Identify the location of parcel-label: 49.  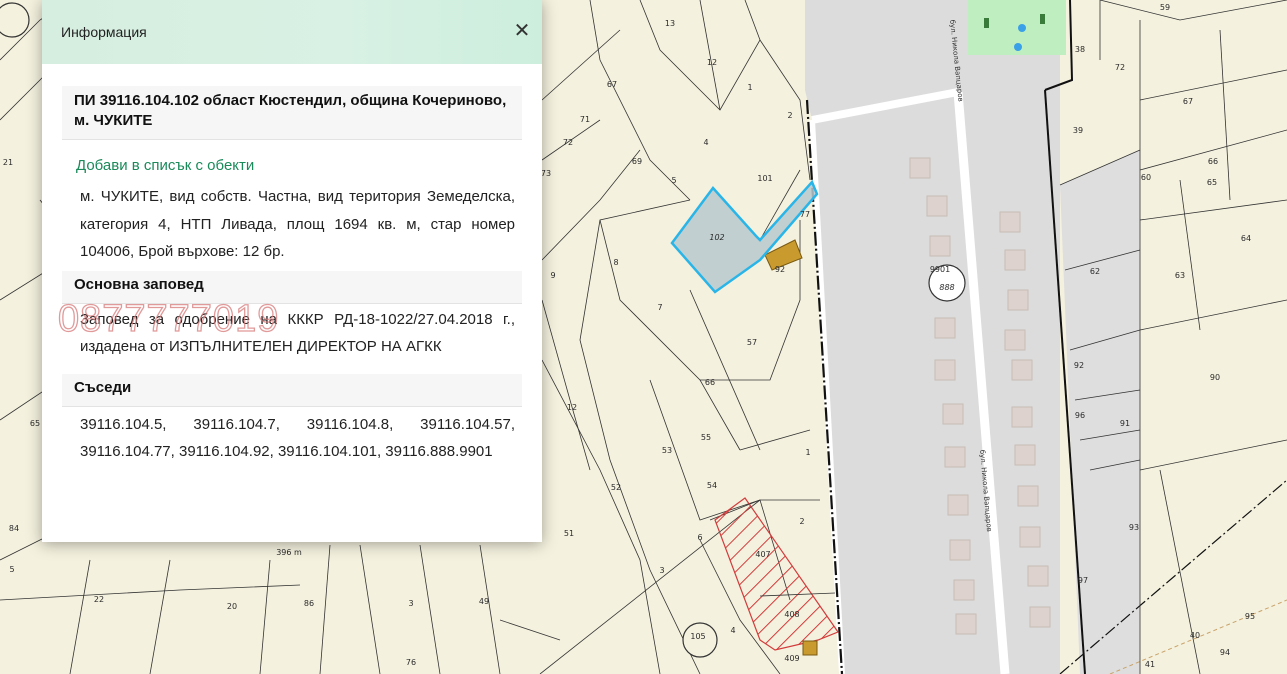
(484, 601).